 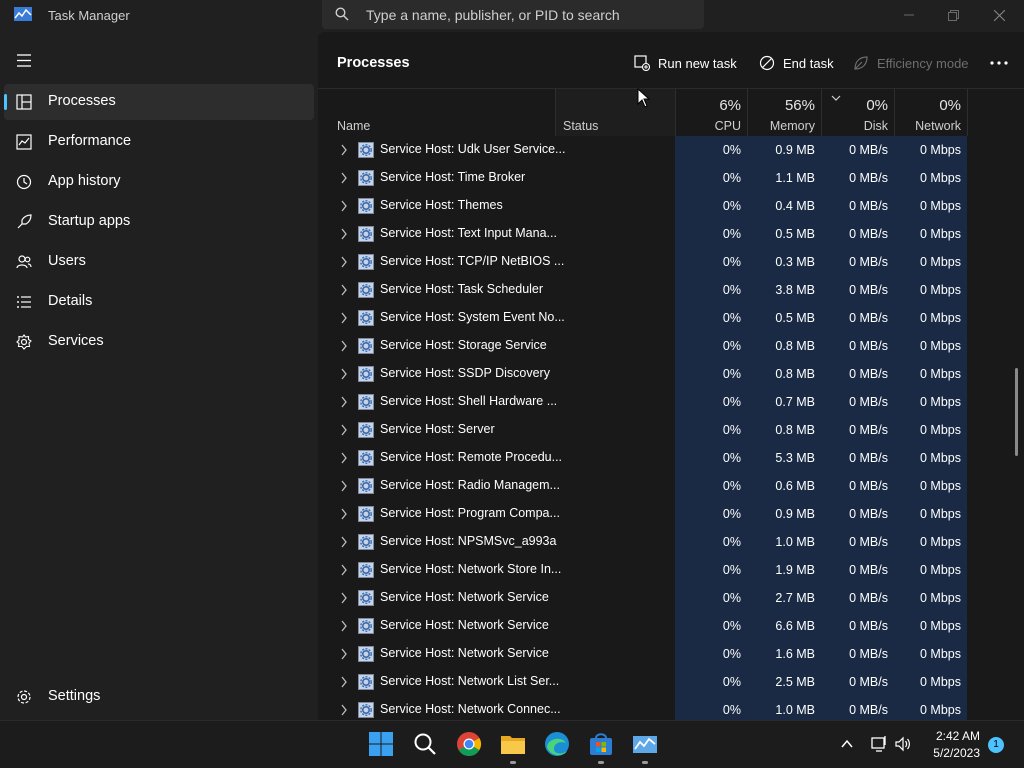 What do you see at coordinates (436, 112) in the screenshot?
I see `column-header-name: Name` at bounding box center [436, 112].